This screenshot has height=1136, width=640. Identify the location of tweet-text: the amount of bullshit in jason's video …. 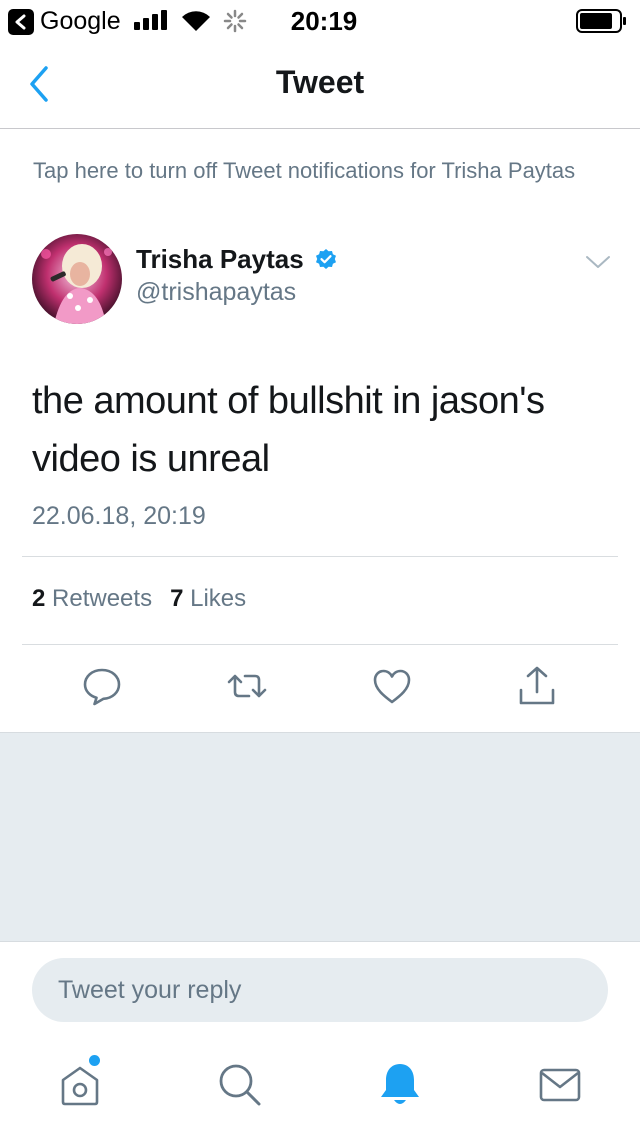
(288, 430).